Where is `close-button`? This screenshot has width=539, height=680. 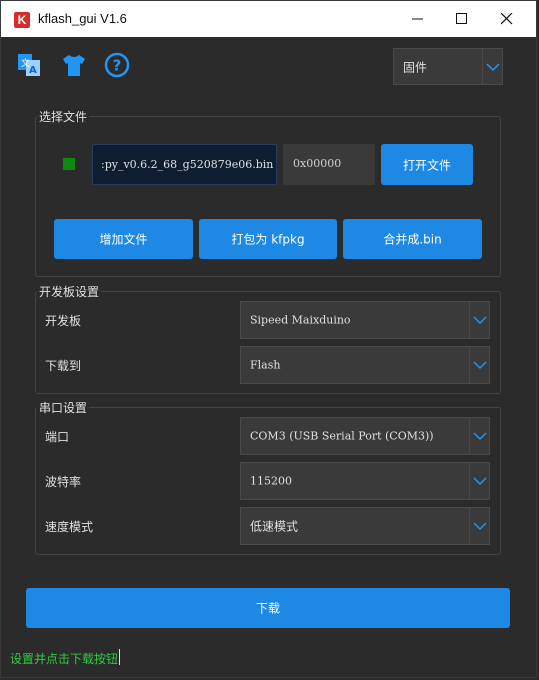
close-button is located at coordinates (507, 19).